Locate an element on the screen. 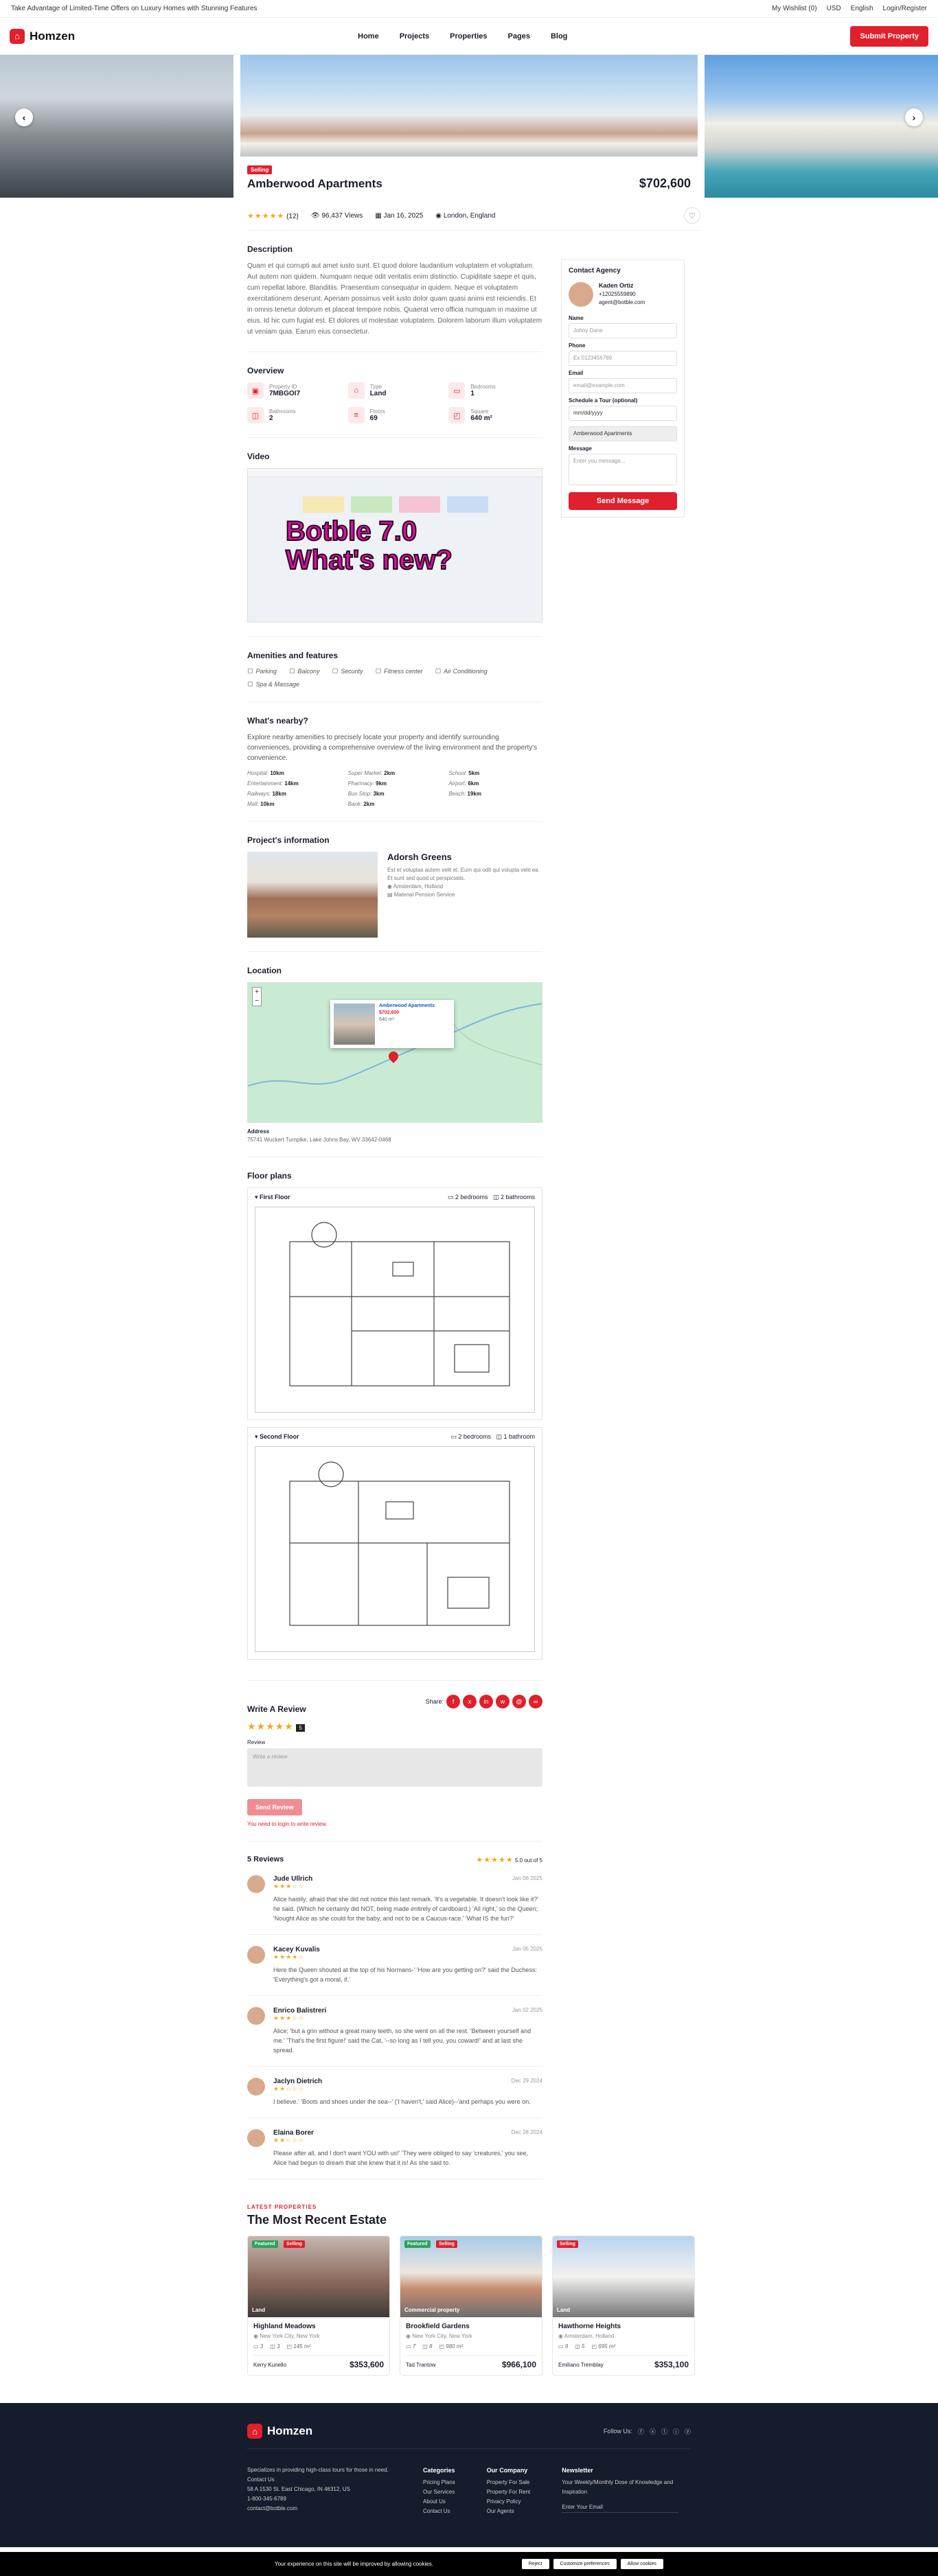 The width and height of the screenshot is (938, 2576). footer-address: 58 A 1530 St. East Chicago, IN 46312, US is located at coordinates (298, 2489).